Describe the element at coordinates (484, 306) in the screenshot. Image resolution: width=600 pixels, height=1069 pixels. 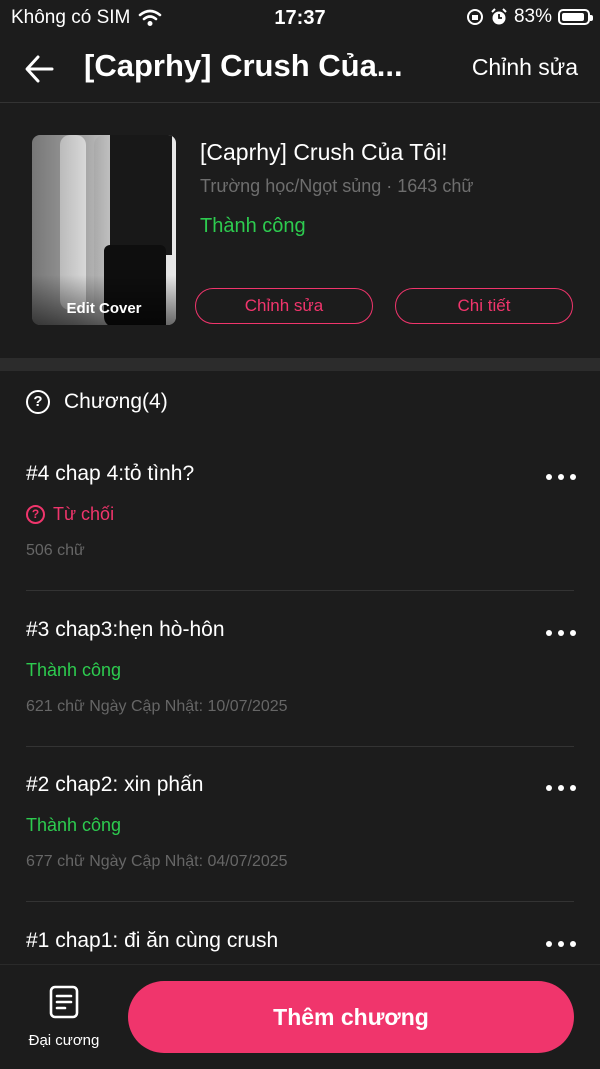
I see `detail-button: Chi tiết` at that location.